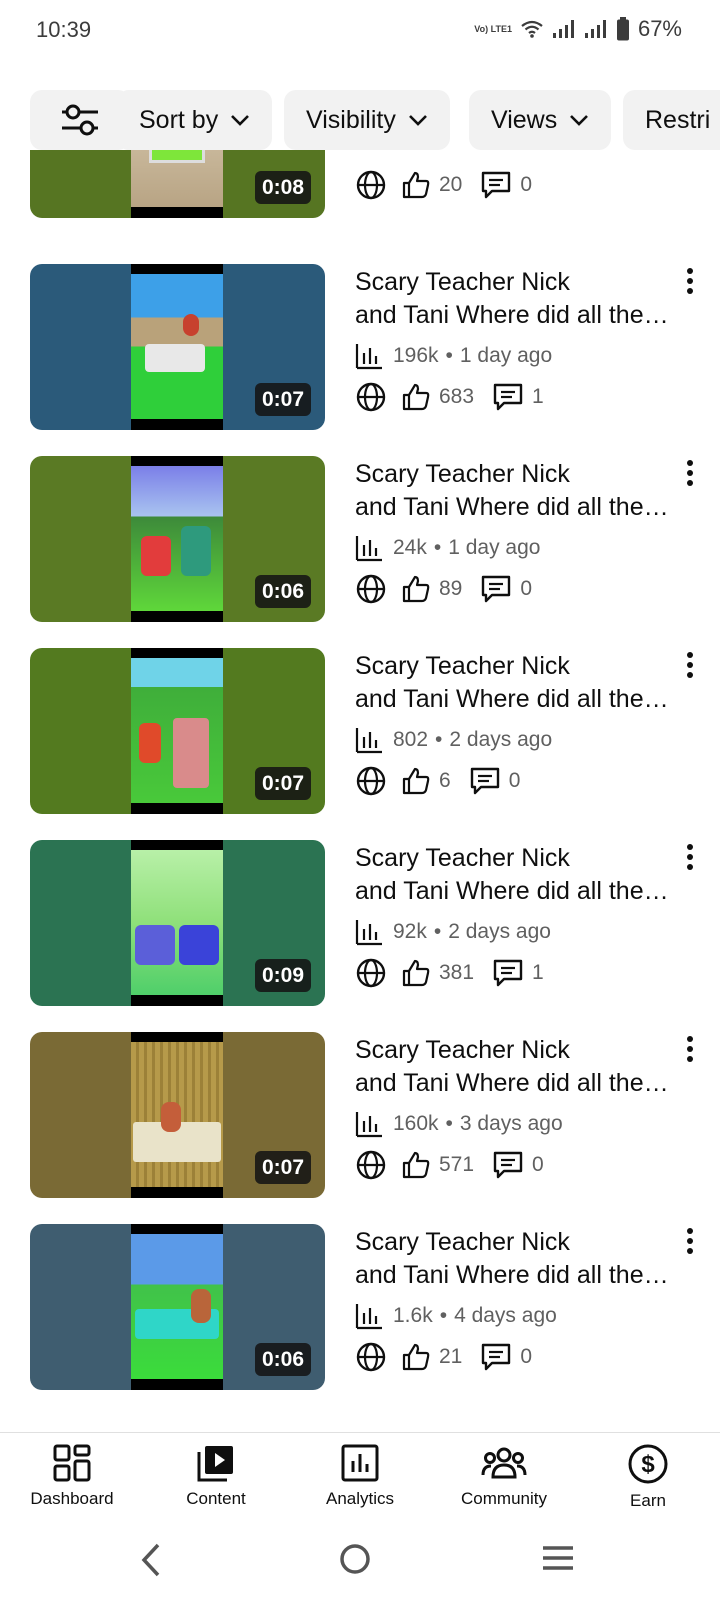 The width and height of the screenshot is (720, 1600). I want to click on upload-age: 2 days ago, so click(499, 931).